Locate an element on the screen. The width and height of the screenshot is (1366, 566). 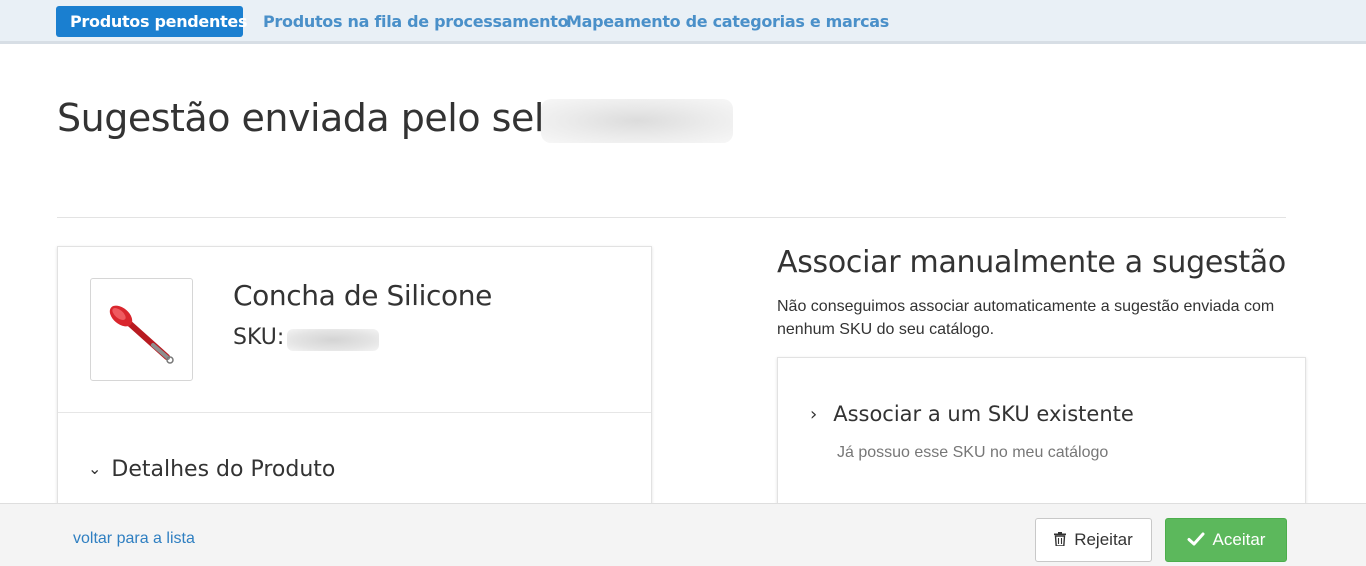
tab-produtos-fila-processamento: Produtos na fila de processamento is located at coordinates (416, 21).